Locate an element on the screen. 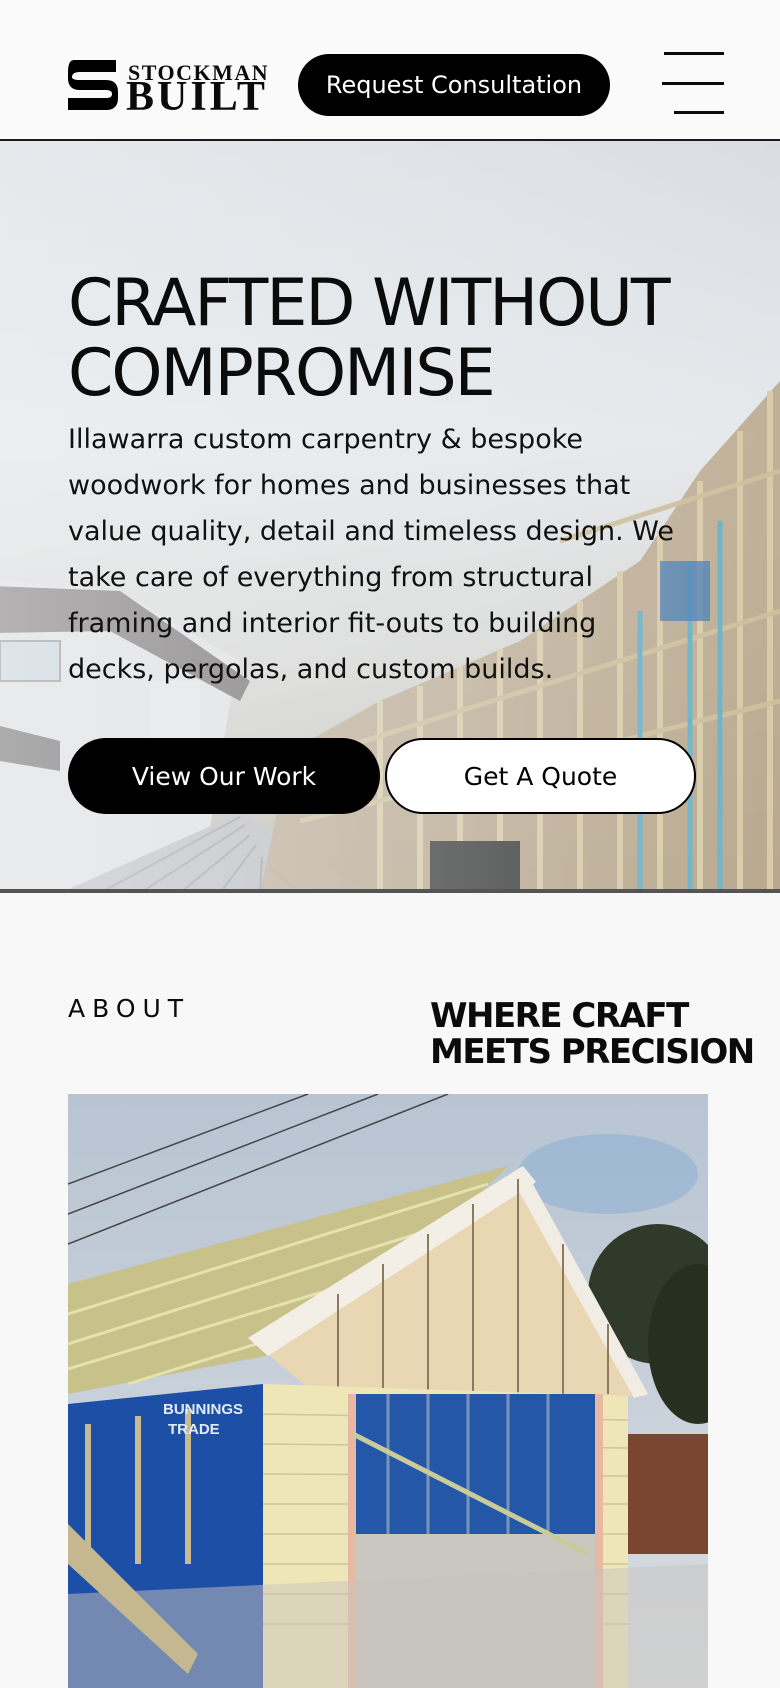 The width and height of the screenshot is (780, 1688). hamburger-menu-icon is located at coordinates (694, 84).